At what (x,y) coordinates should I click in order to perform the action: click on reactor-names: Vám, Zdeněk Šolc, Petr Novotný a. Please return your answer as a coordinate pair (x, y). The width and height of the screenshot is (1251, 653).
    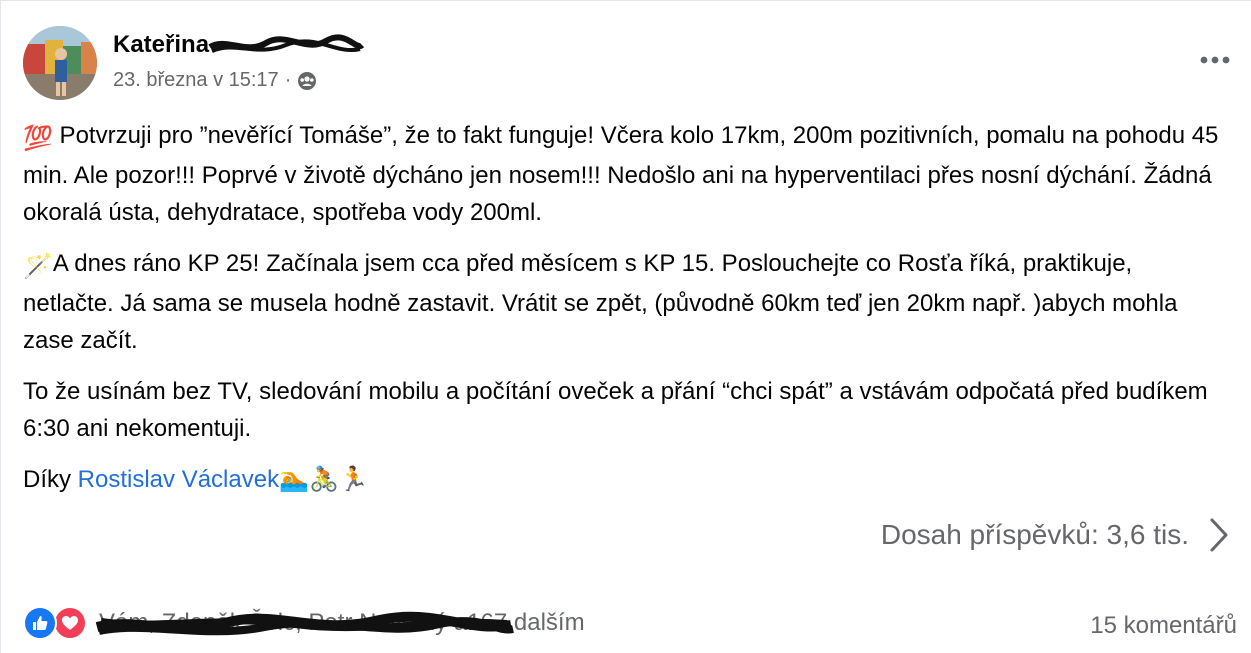
    Looking at the image, I should click on (304, 623).